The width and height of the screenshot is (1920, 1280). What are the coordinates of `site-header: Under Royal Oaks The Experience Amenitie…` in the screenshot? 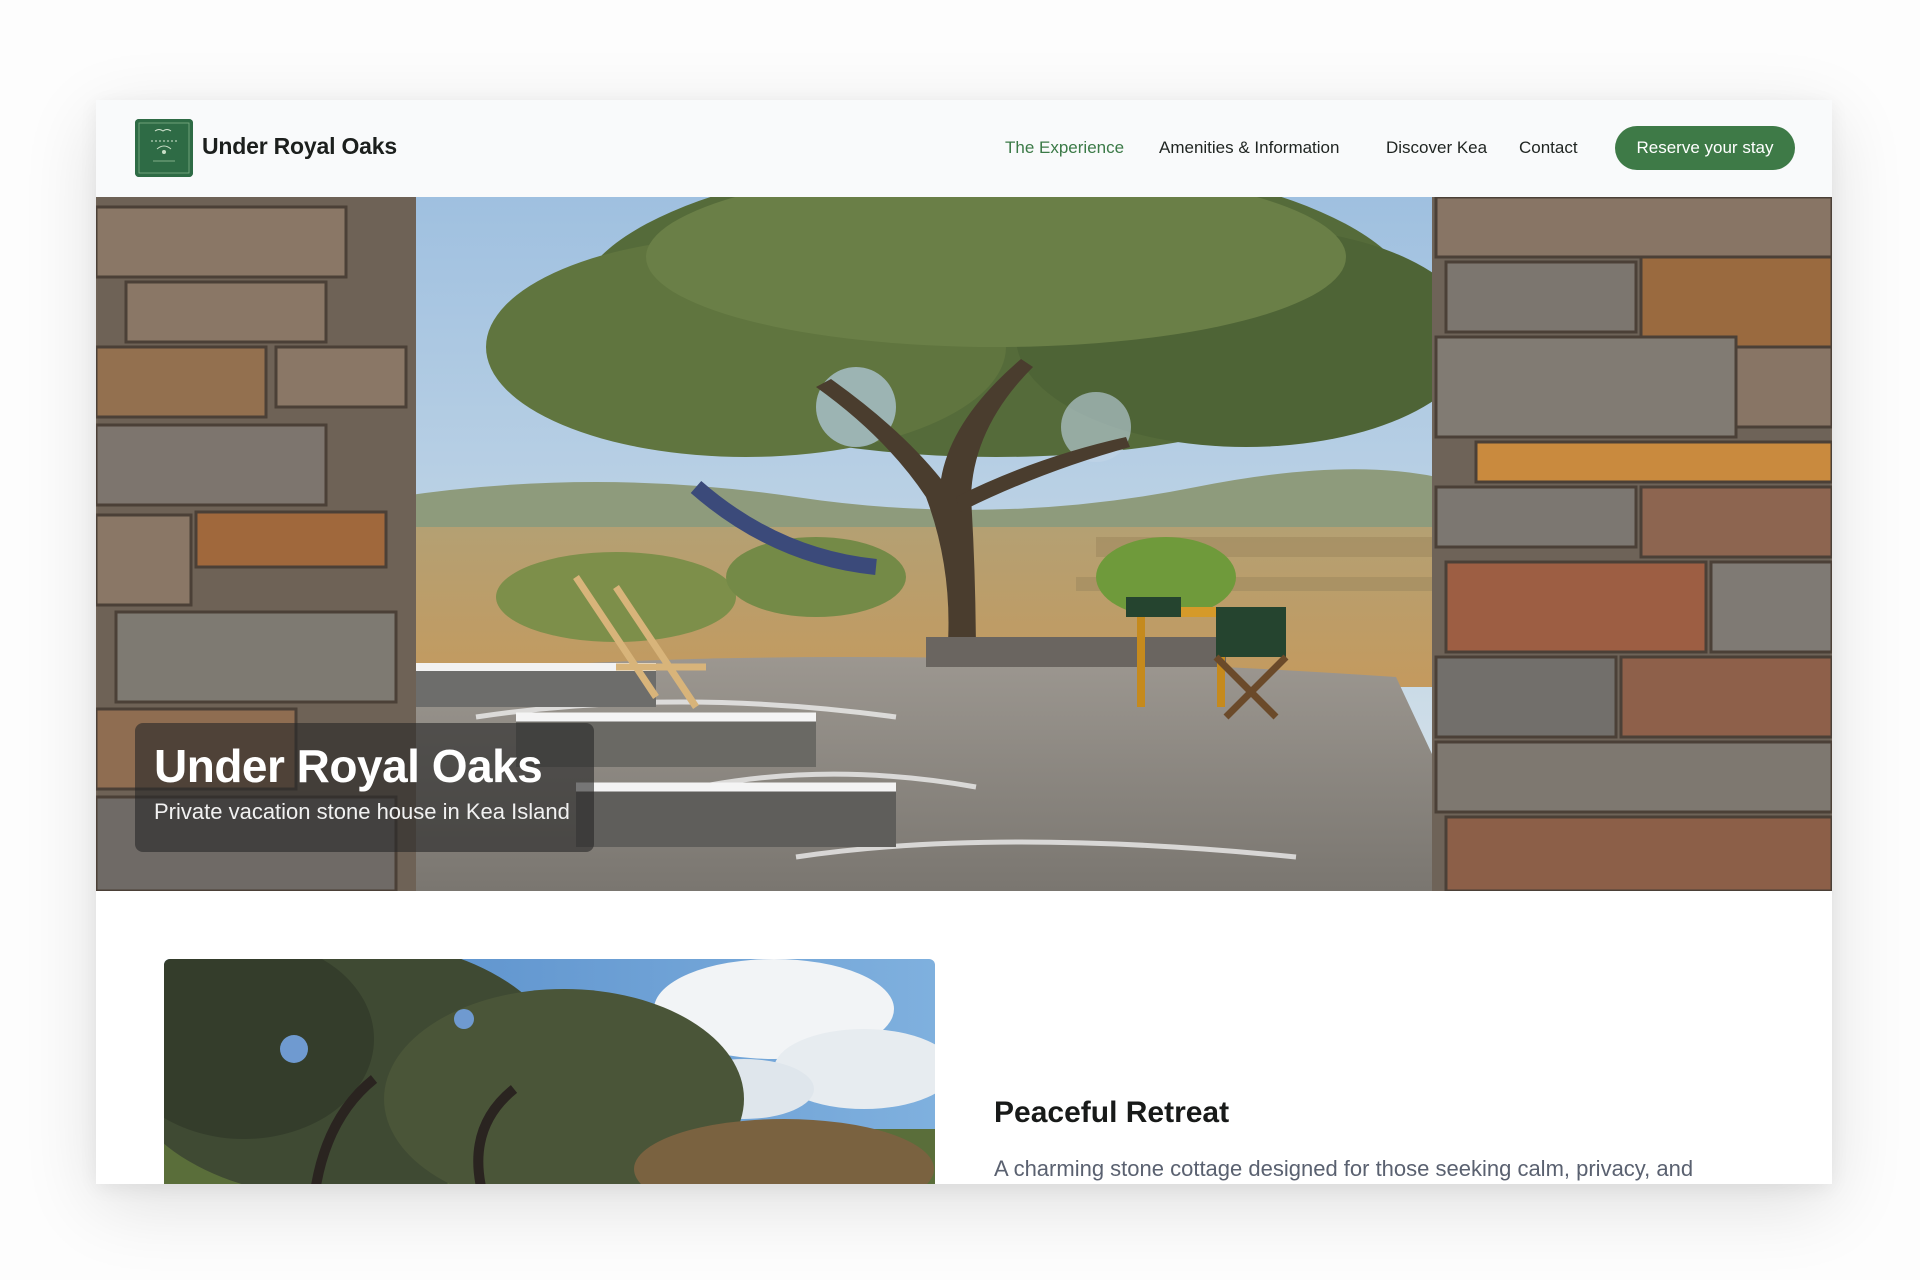 It's located at (964, 148).